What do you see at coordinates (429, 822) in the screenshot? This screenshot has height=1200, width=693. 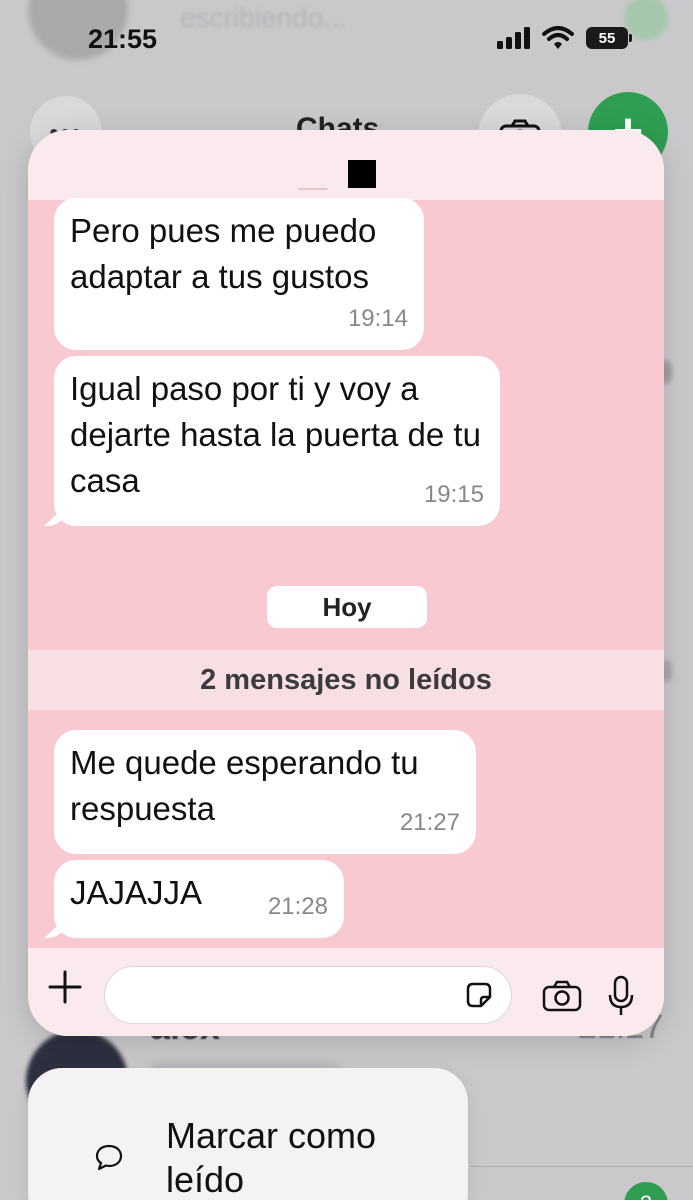 I see `message-time: 21:27` at bounding box center [429, 822].